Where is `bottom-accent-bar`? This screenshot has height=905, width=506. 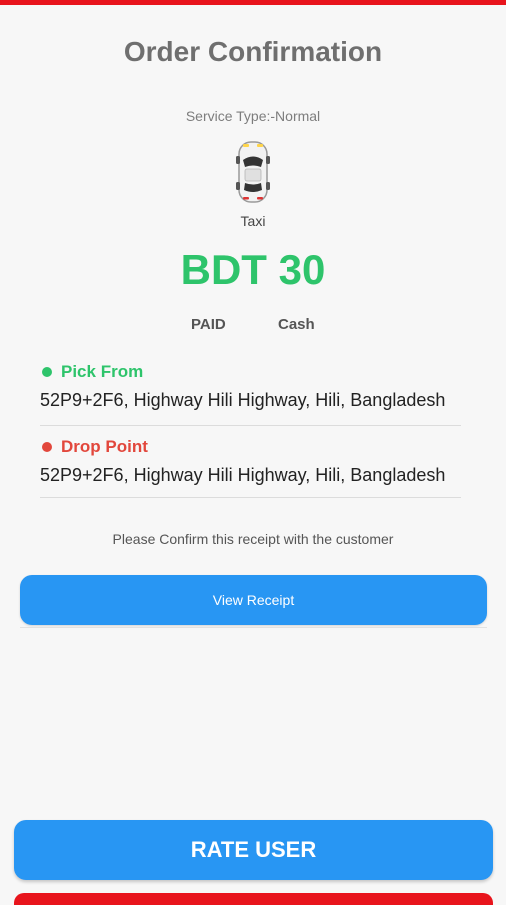 bottom-accent-bar is located at coordinates (253, 899).